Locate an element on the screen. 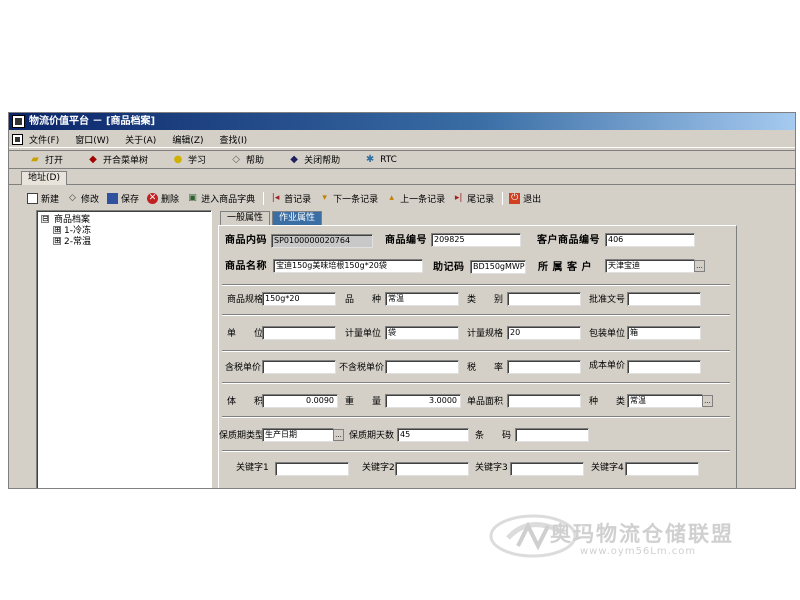  calc-spec-field: 20 is located at coordinates (544, 333).